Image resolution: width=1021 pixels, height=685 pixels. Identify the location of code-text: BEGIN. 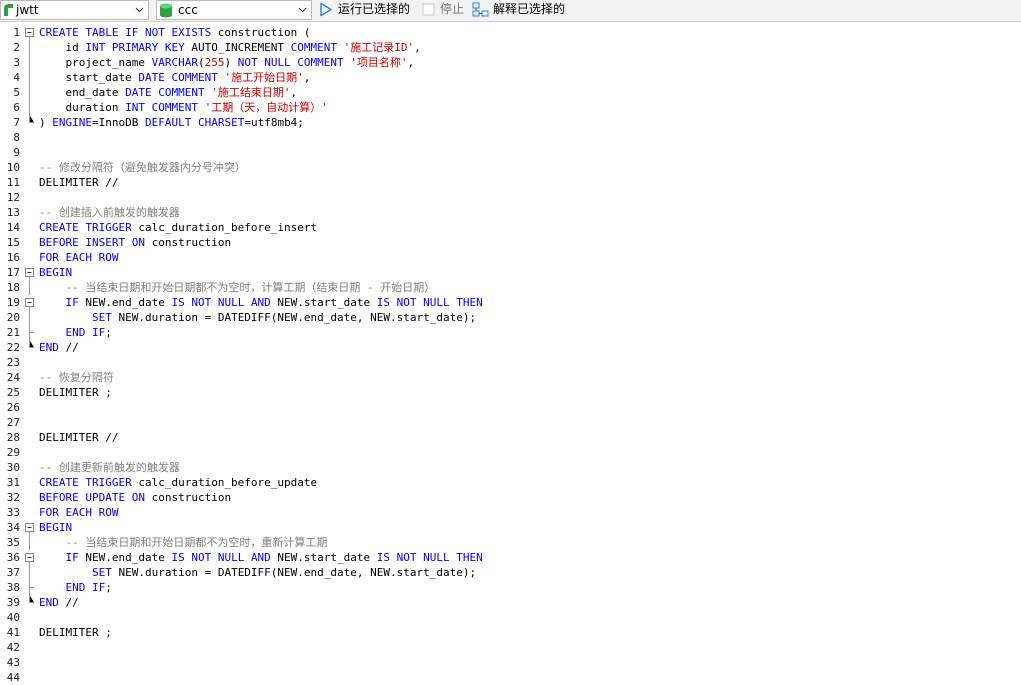
(55, 527).